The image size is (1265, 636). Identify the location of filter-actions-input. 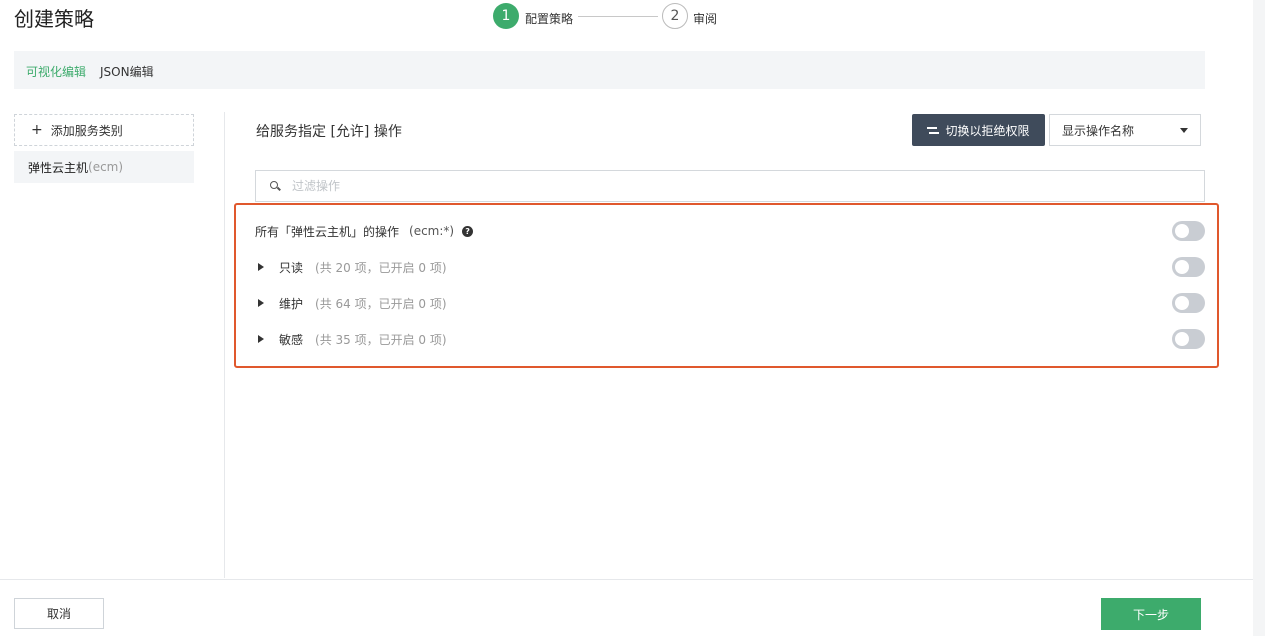
(732, 186).